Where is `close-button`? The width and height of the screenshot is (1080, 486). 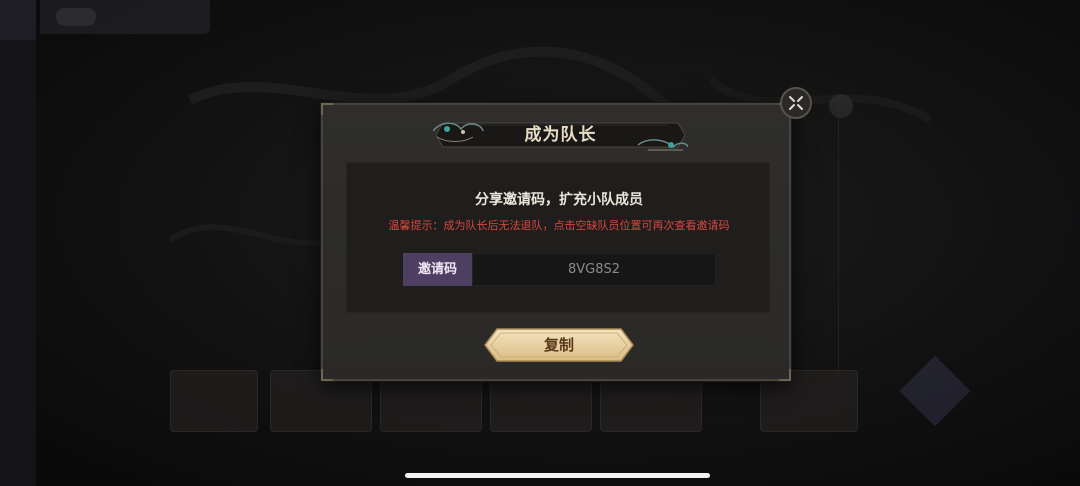 close-button is located at coordinates (796, 103).